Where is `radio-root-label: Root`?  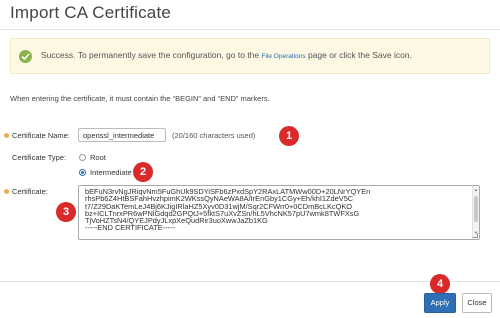 radio-root-label: Root is located at coordinates (98, 157).